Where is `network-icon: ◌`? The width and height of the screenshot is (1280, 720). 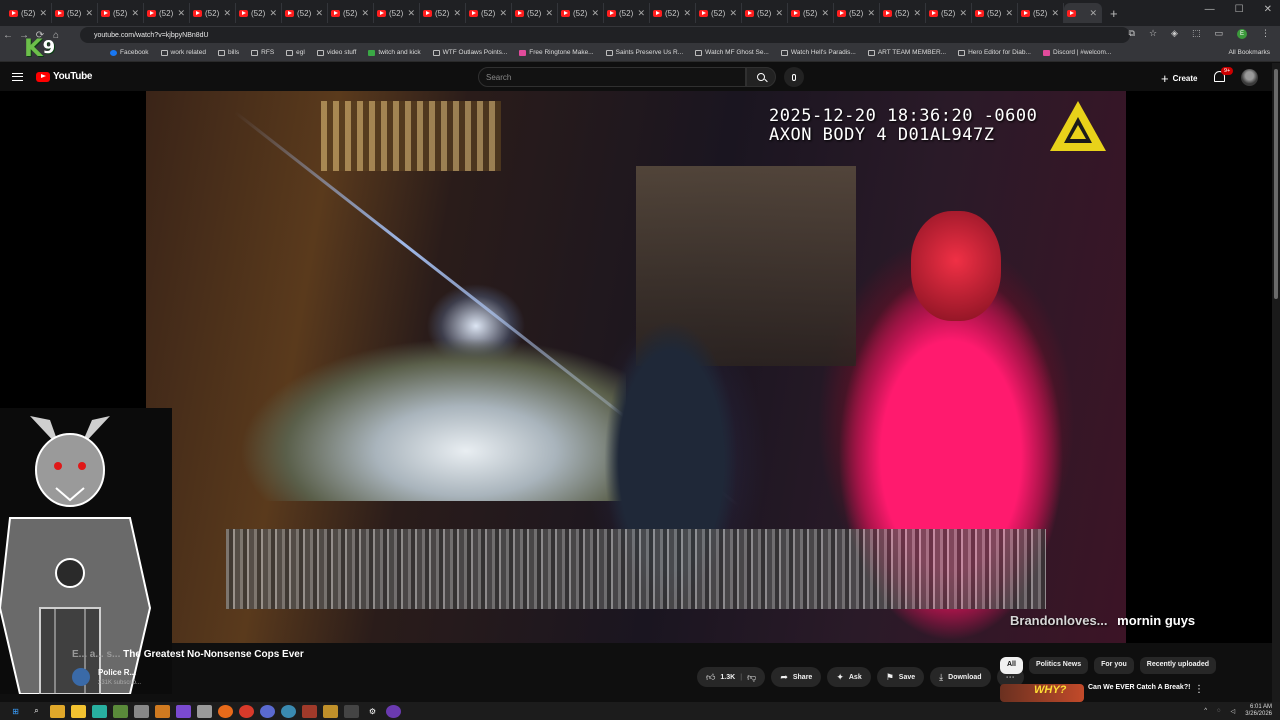 network-icon: ◌ is located at coordinates (1219, 711).